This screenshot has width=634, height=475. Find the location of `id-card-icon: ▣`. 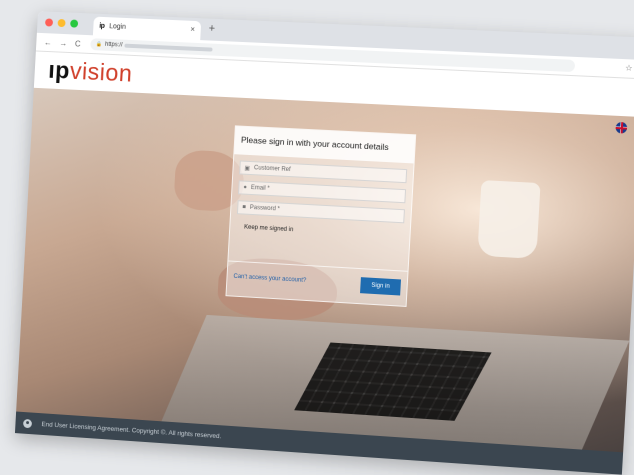

id-card-icon: ▣ is located at coordinates (247, 167).